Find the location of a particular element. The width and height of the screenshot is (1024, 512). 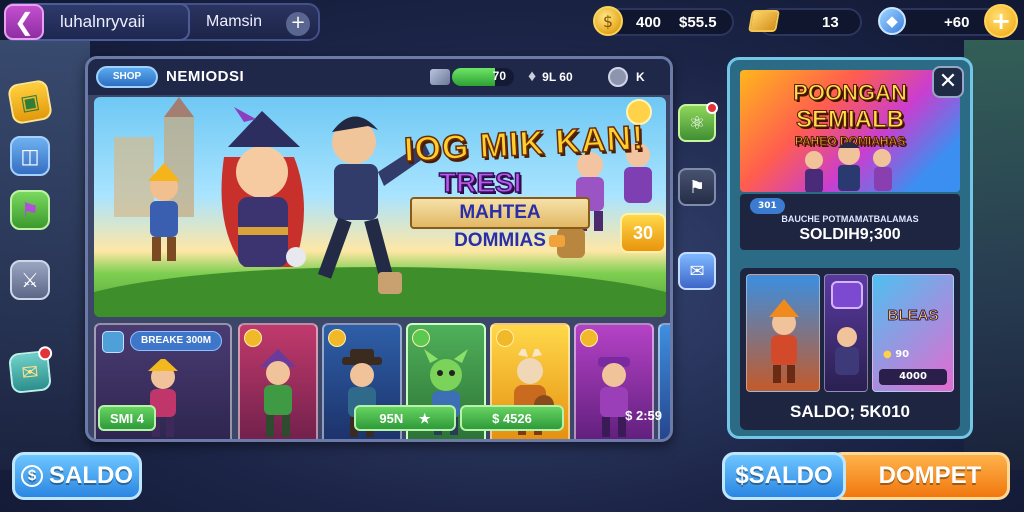

saldo-label-right: SALDO is located at coordinates (790, 475).